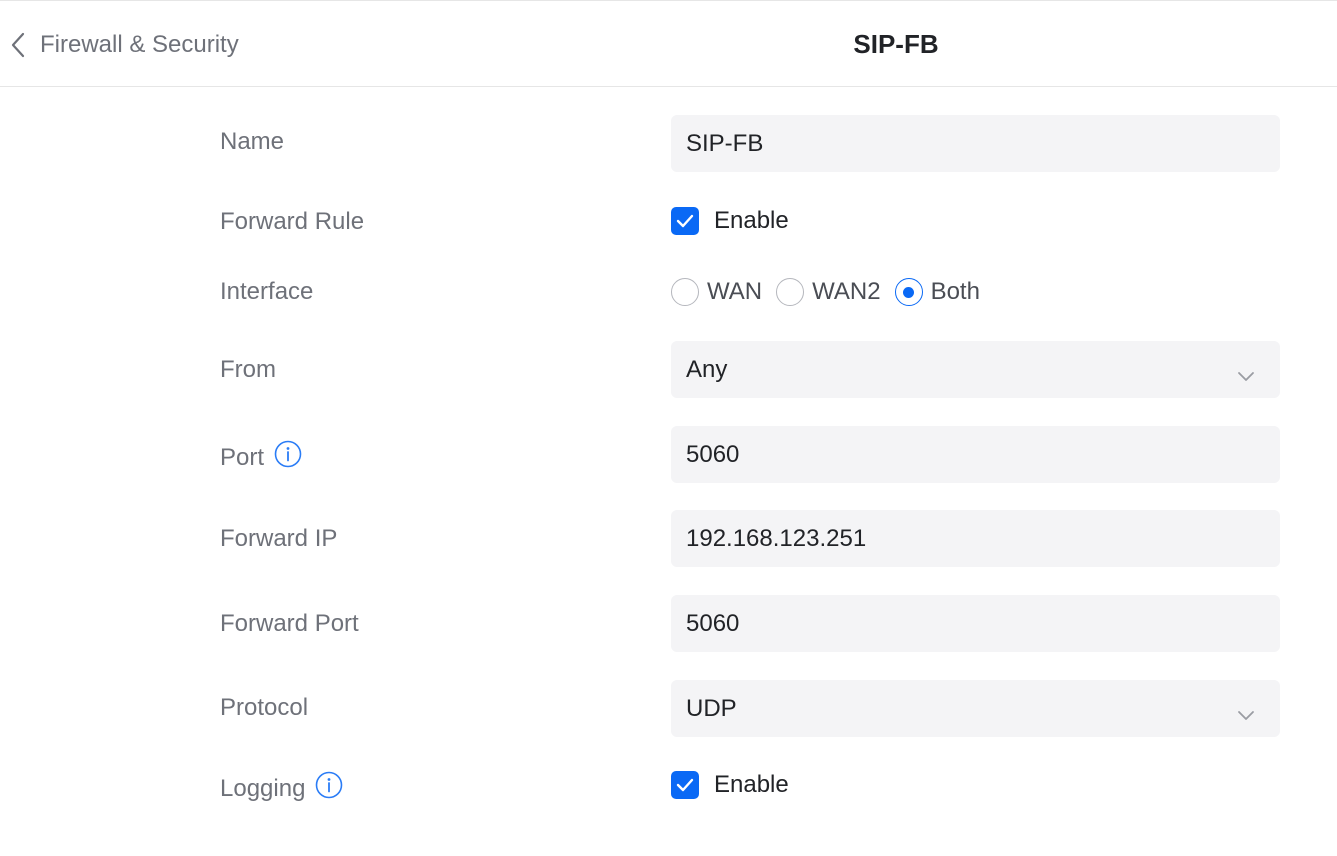 The width and height of the screenshot is (1337, 856). Describe the element at coordinates (776, 538) in the screenshot. I see `forward-ip-value: 192.168.123.251` at that location.